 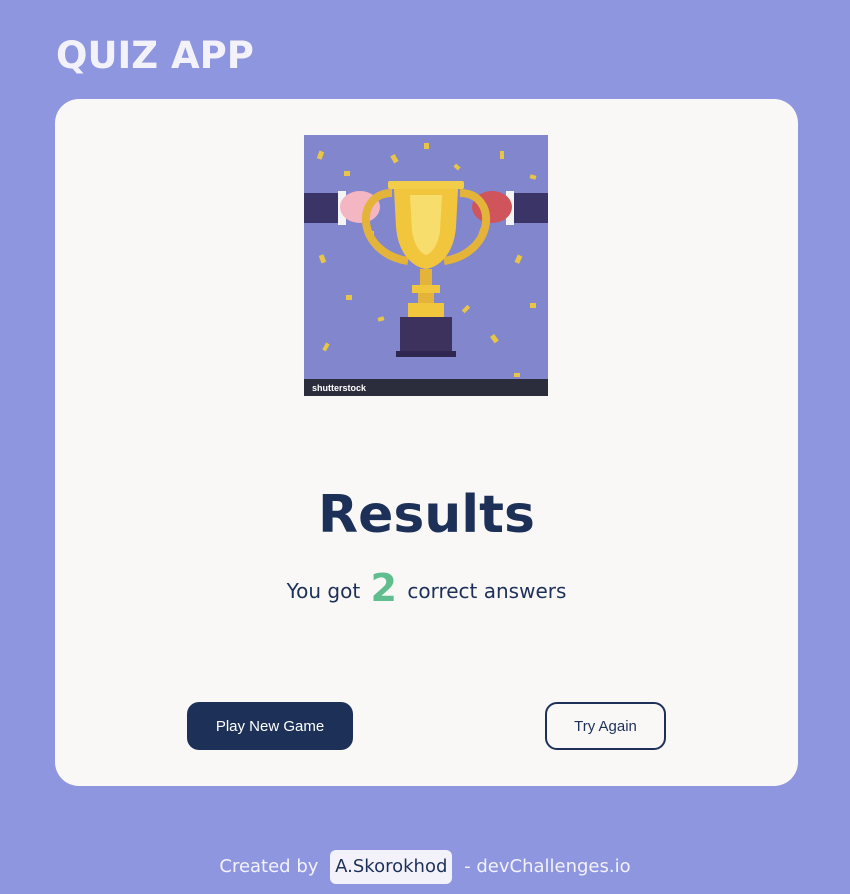 I want to click on results-title: Results, so click(x=426, y=515).